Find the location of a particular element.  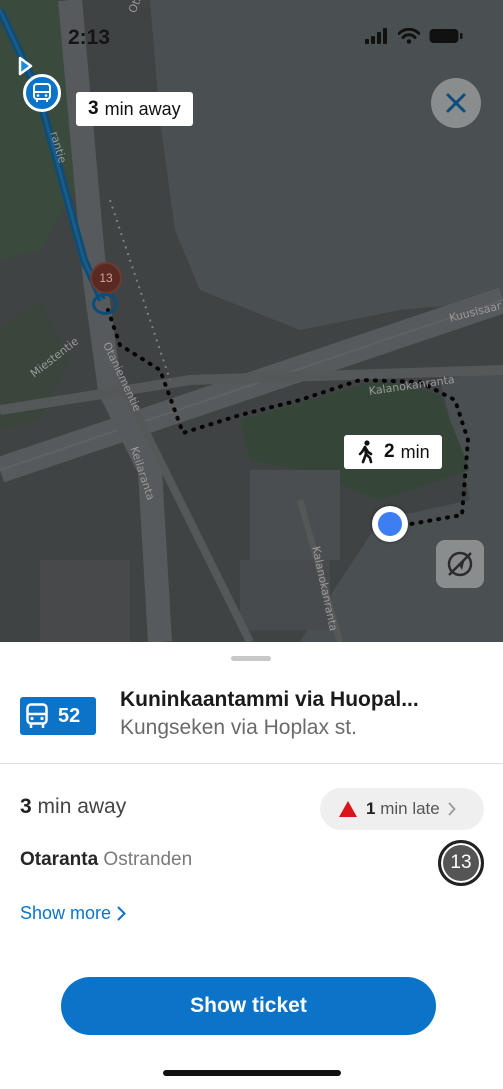

stop-marker-code: 13 is located at coordinates (106, 278).